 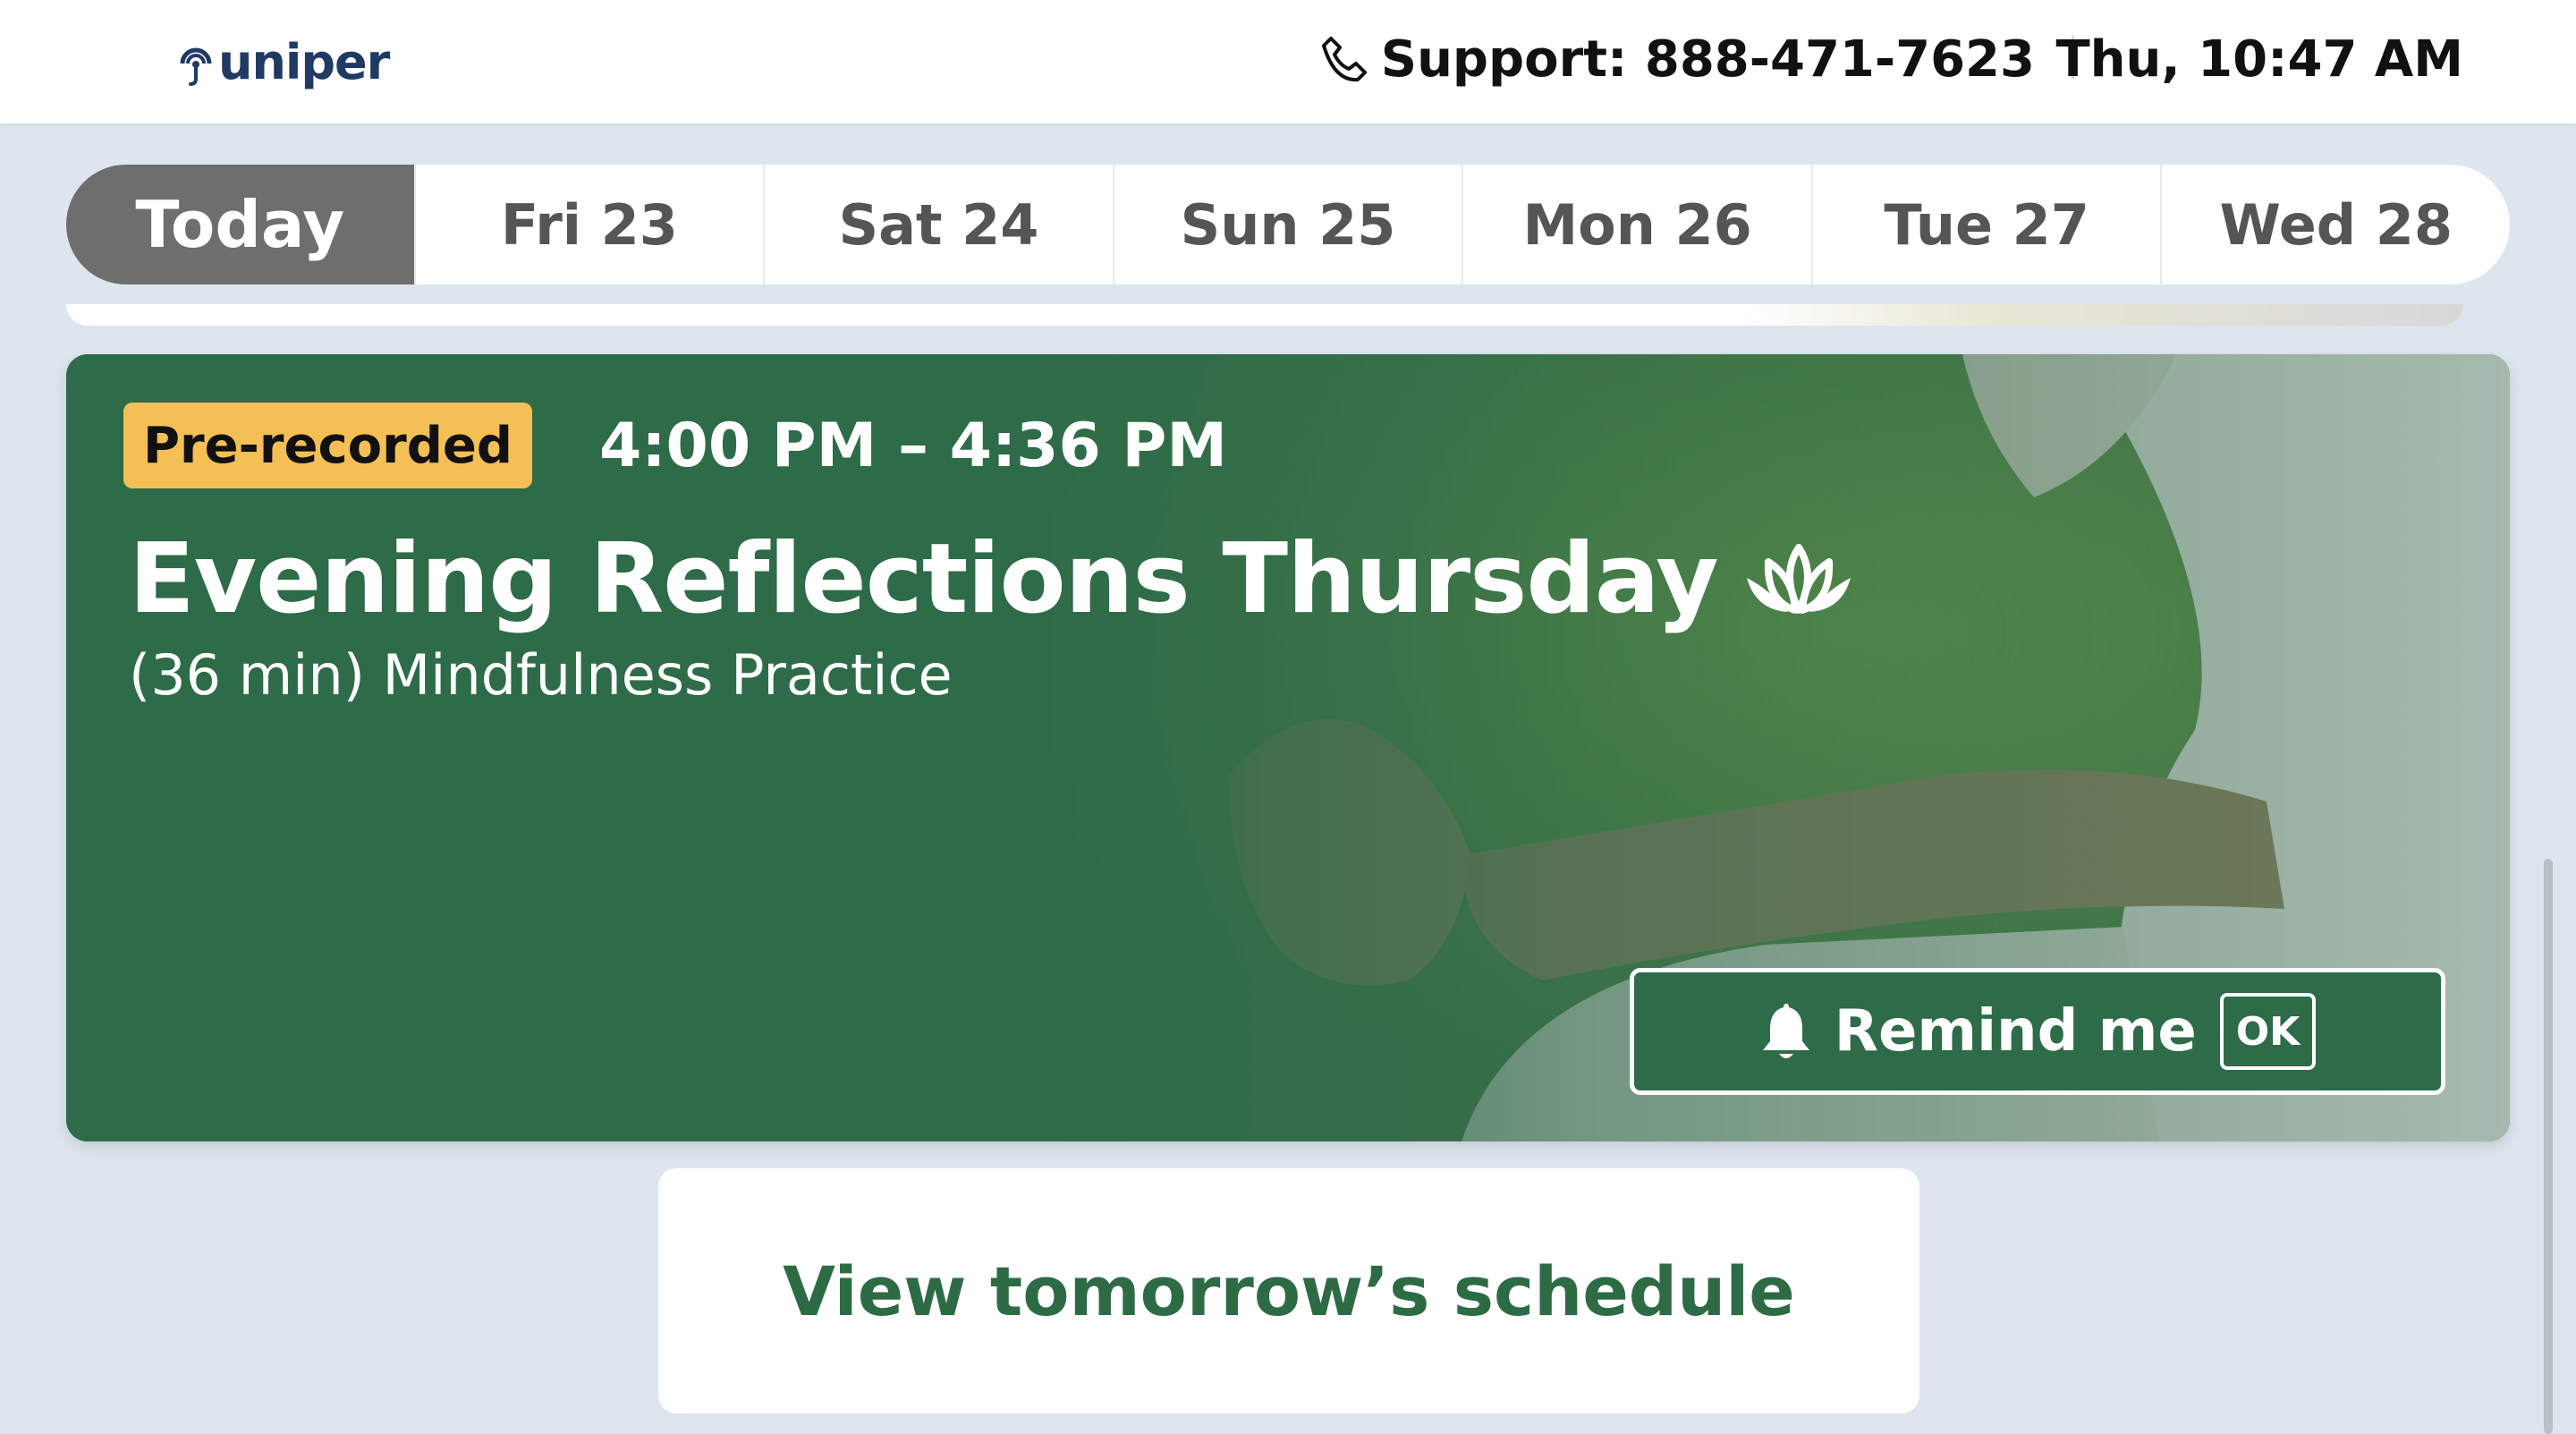 What do you see at coordinates (938, 224) in the screenshot?
I see `tab-sat-24: Sat 24` at bounding box center [938, 224].